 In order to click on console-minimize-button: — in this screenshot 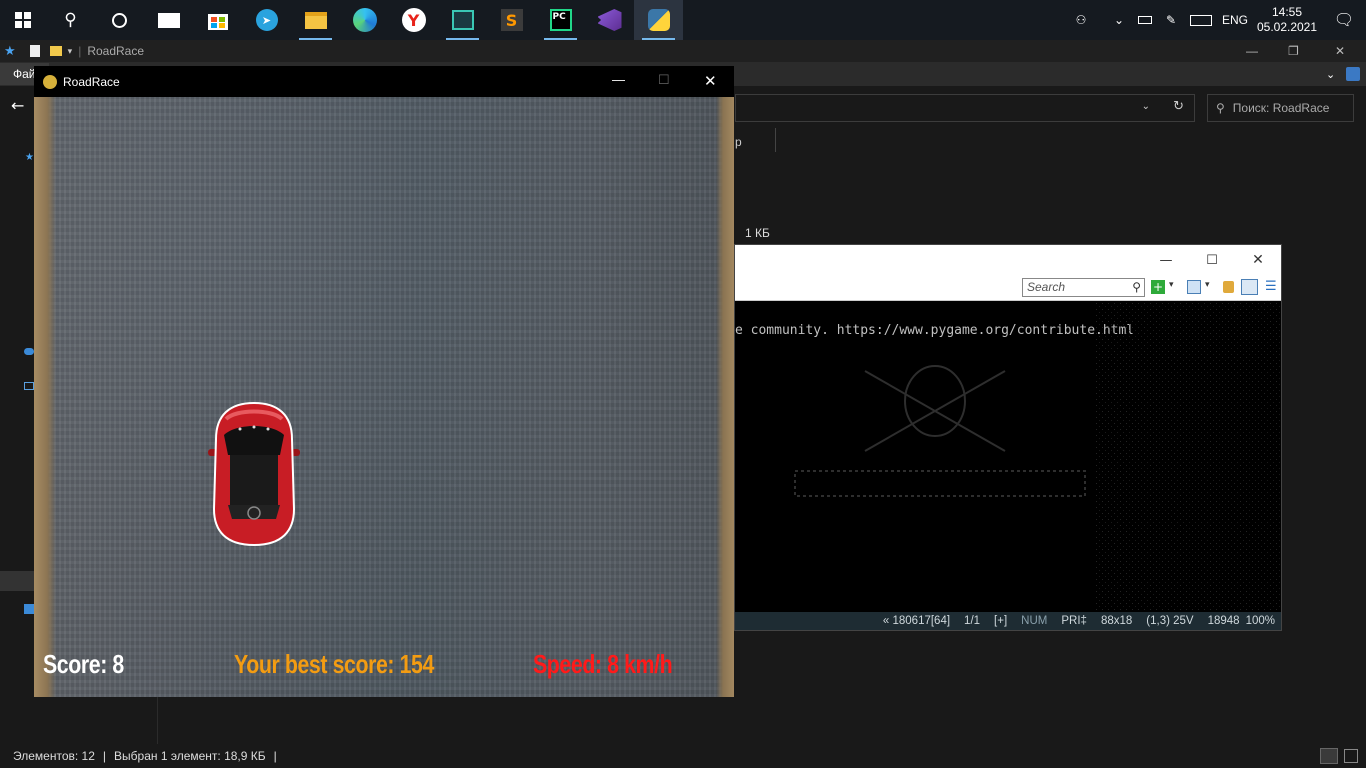, I will do `click(1166, 260)`.